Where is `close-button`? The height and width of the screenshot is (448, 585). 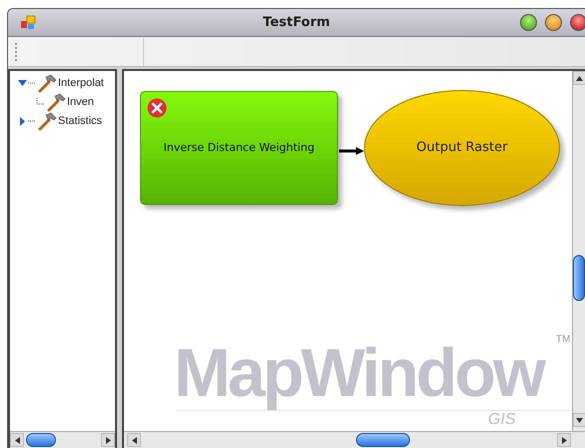 close-button is located at coordinates (577, 22).